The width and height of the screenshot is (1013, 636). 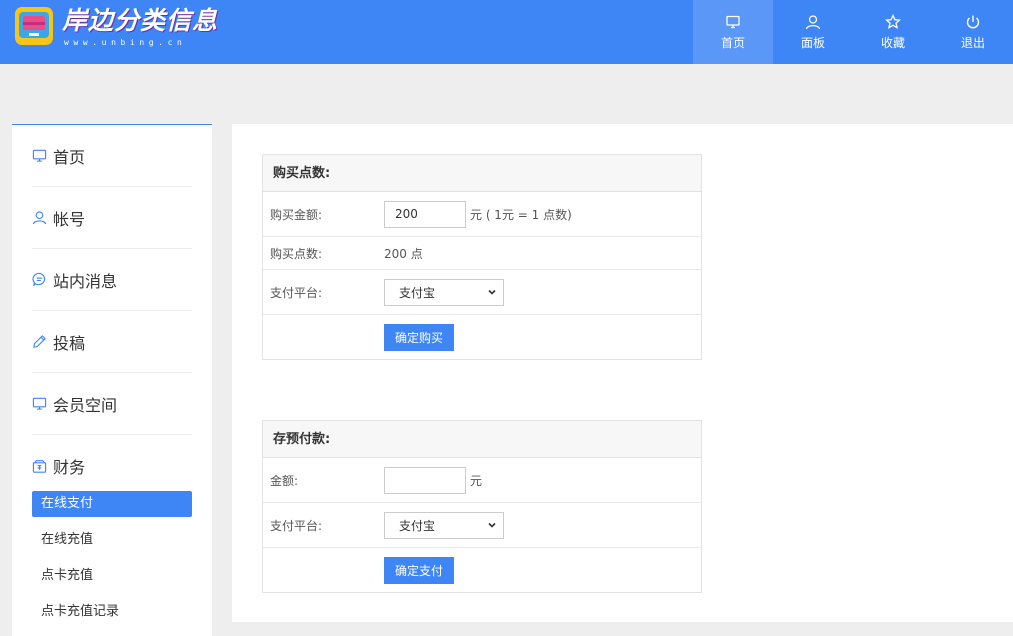 What do you see at coordinates (482, 173) in the screenshot?
I see `panel-title: 购买点数:` at bounding box center [482, 173].